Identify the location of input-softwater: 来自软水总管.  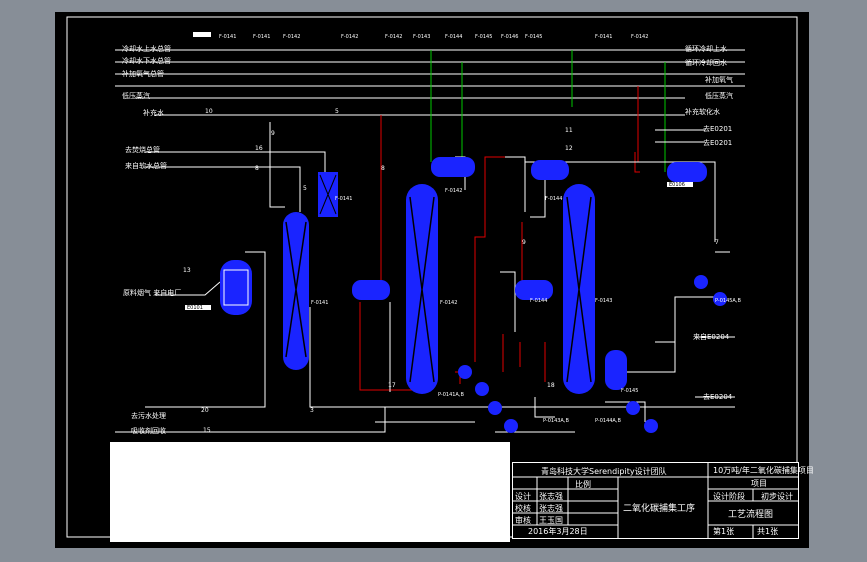
(146, 166).